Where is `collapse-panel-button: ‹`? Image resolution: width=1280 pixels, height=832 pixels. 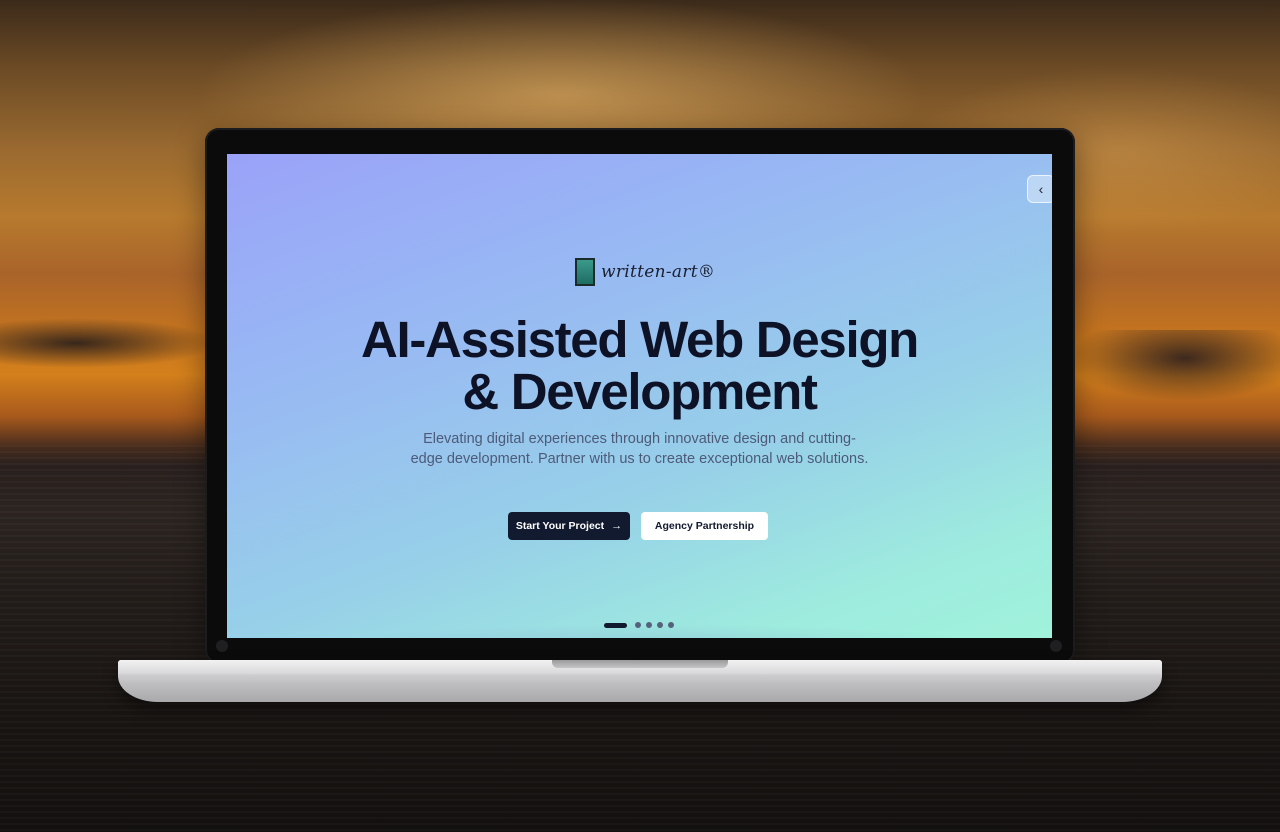 collapse-panel-button: ‹ is located at coordinates (1039, 189).